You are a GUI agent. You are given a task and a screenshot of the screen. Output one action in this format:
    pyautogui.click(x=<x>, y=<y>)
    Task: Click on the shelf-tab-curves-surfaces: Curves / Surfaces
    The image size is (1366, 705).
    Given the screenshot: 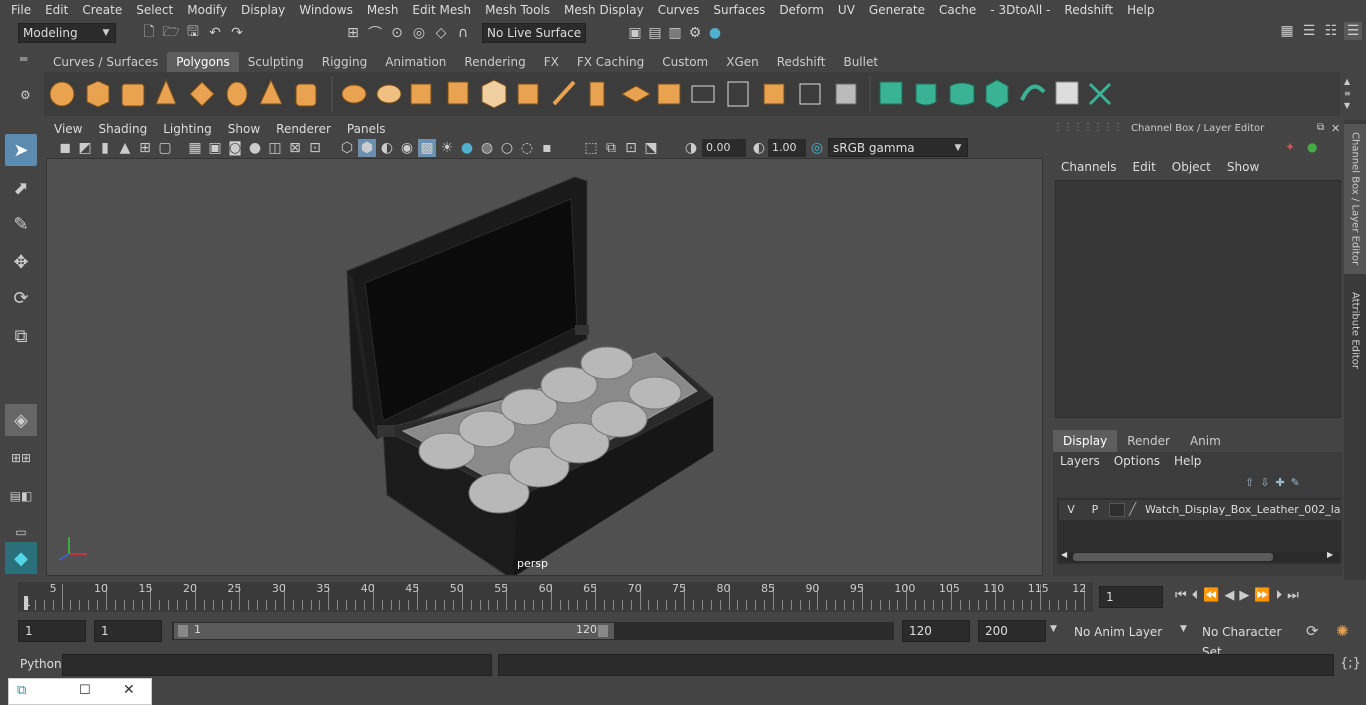 What is the action you would take?
    pyautogui.click(x=105, y=62)
    